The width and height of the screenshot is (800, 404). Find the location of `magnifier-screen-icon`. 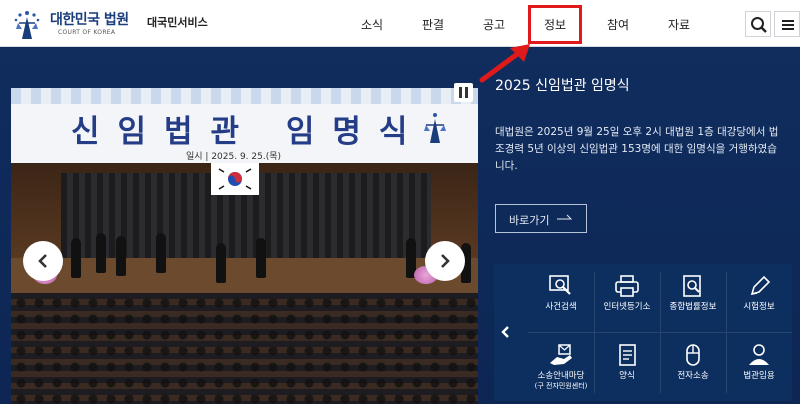

magnifier-screen-icon is located at coordinates (560, 285).